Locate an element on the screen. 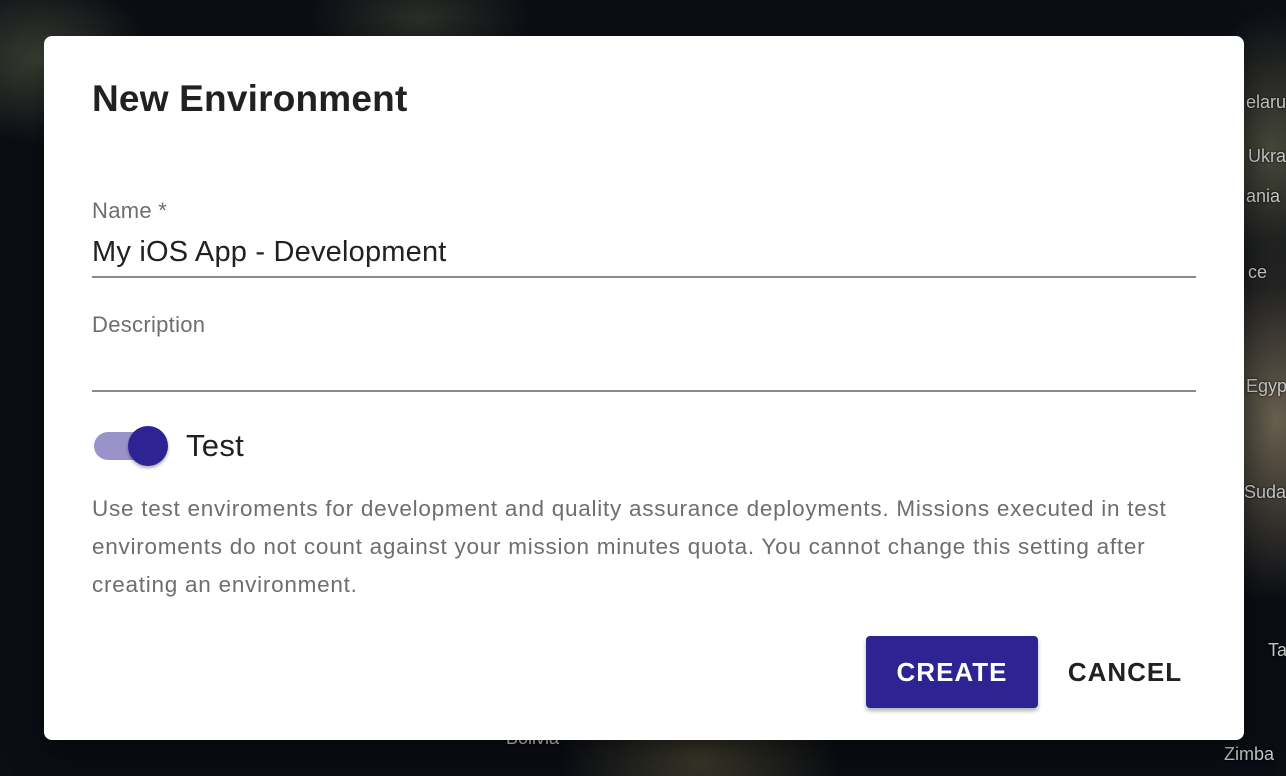  description-field: Description is located at coordinates (644, 352).